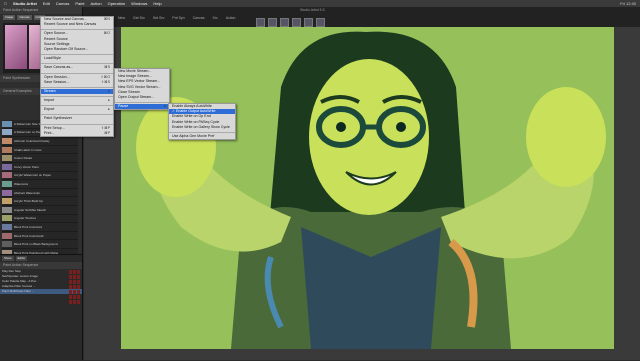  Describe the element at coordinates (40, 219) in the screenshot. I see `style-list-item: Angular Touched` at that location.